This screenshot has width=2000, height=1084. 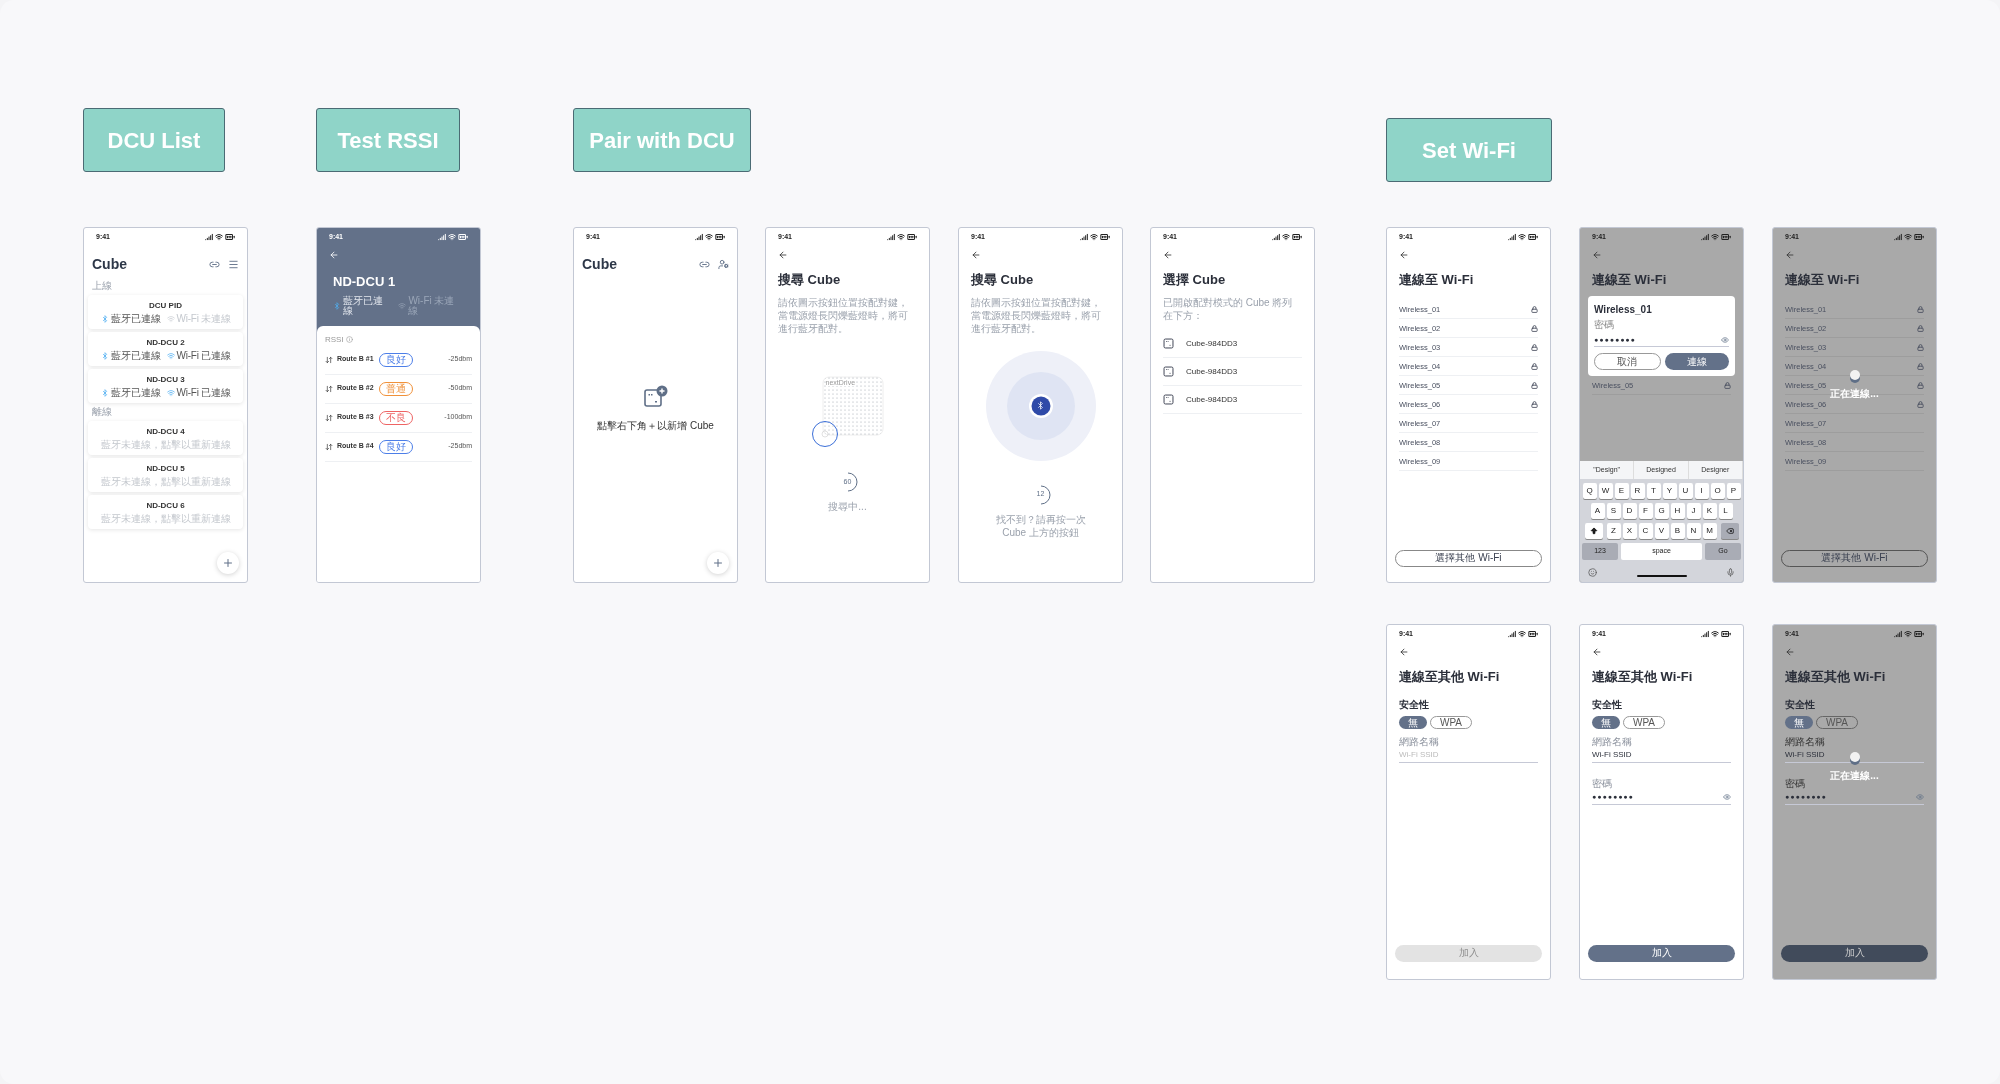 I want to click on cancel-button: 取消, so click(x=1627, y=362).